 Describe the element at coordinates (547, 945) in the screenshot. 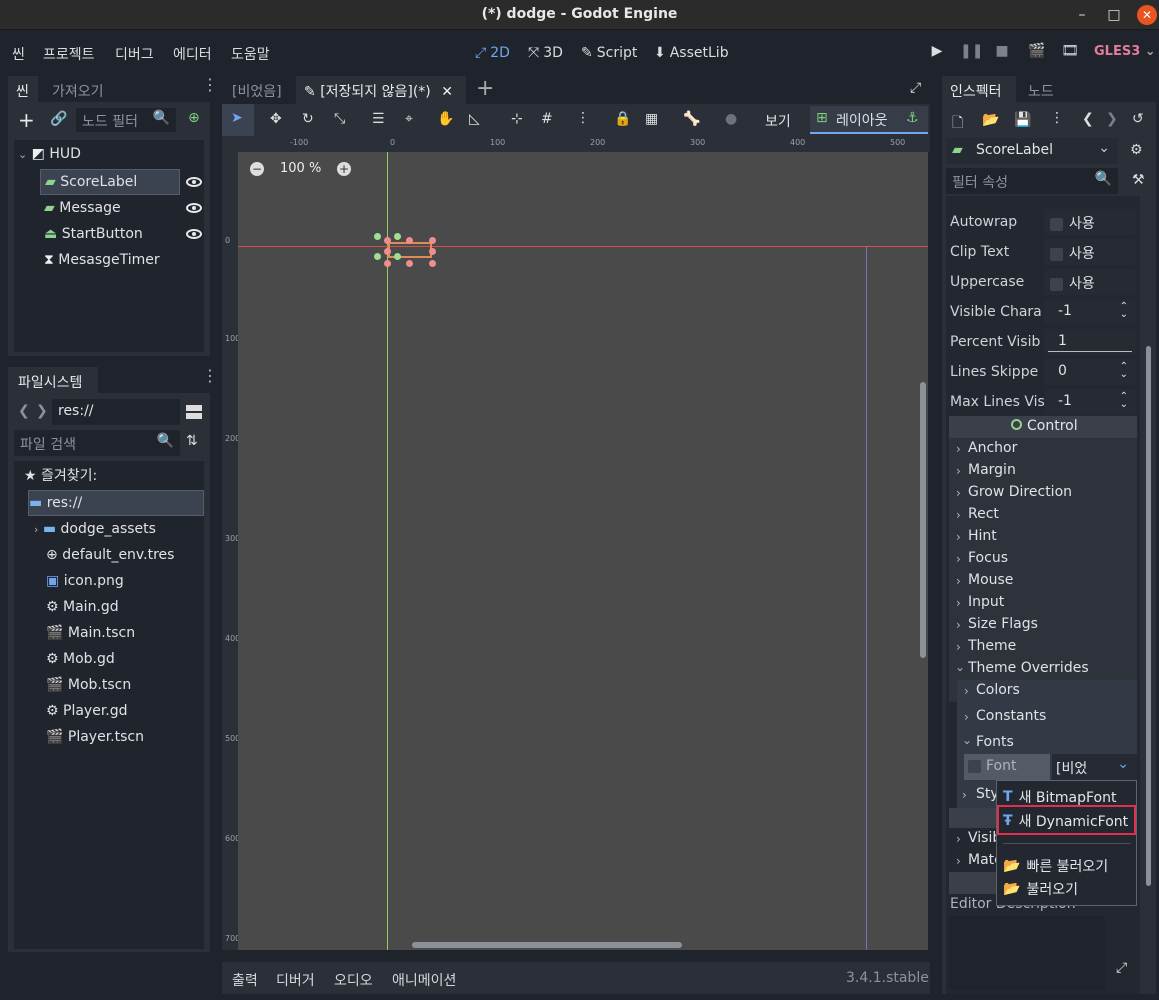

I see `horizontal-scrollbar` at that location.